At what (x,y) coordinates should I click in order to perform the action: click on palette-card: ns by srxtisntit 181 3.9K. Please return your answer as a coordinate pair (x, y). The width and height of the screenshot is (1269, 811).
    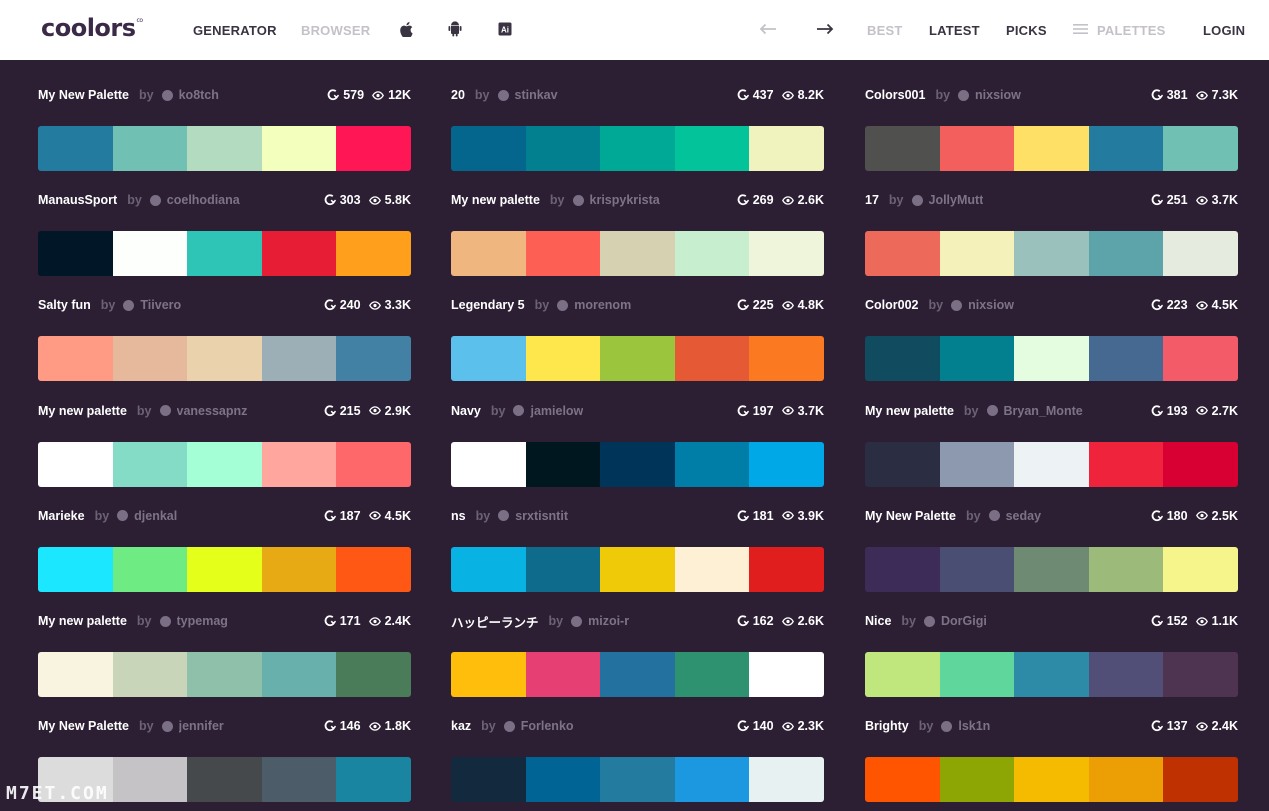
    Looking at the image, I should click on (637, 550).